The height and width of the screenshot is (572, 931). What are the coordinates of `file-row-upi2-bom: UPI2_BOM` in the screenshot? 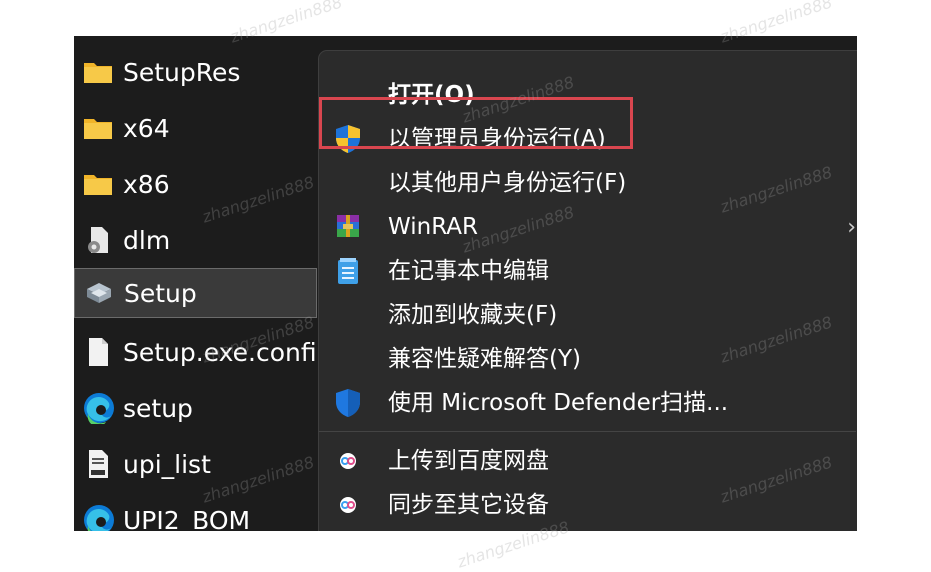 It's located at (195, 513).